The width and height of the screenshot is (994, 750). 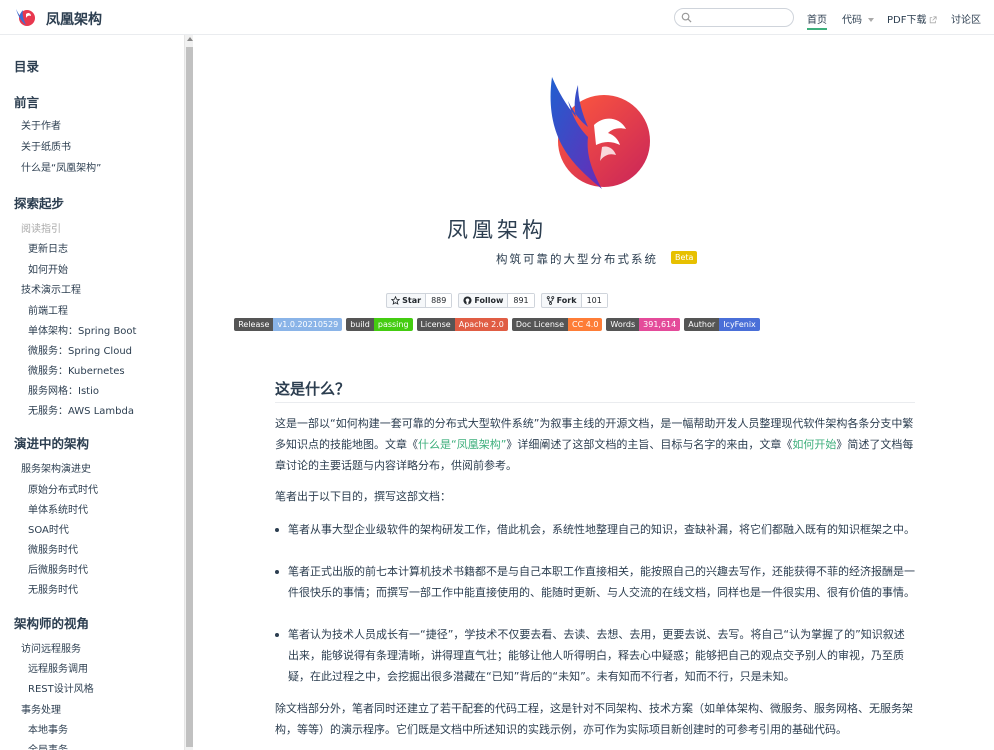 I want to click on sidebar-section-evolving-arch: 演进中的架构, so click(x=51, y=442).